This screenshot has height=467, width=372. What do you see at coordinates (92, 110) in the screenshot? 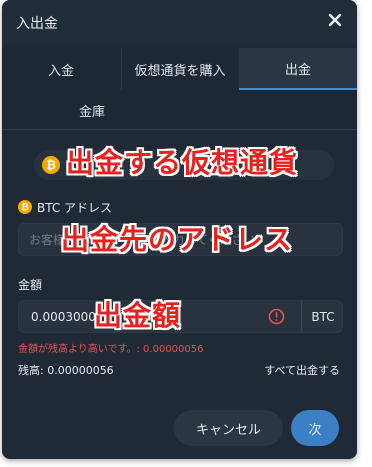
I see `tab-vault: 金庫` at bounding box center [92, 110].